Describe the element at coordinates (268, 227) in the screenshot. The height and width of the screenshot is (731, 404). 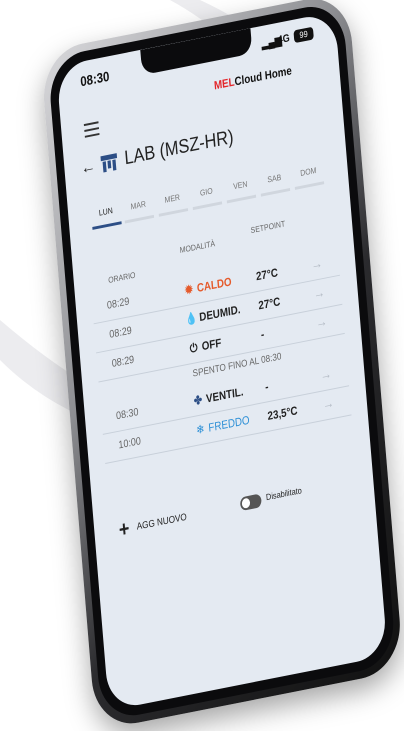
I see `column-header-setpoint: SETPOINT` at that location.